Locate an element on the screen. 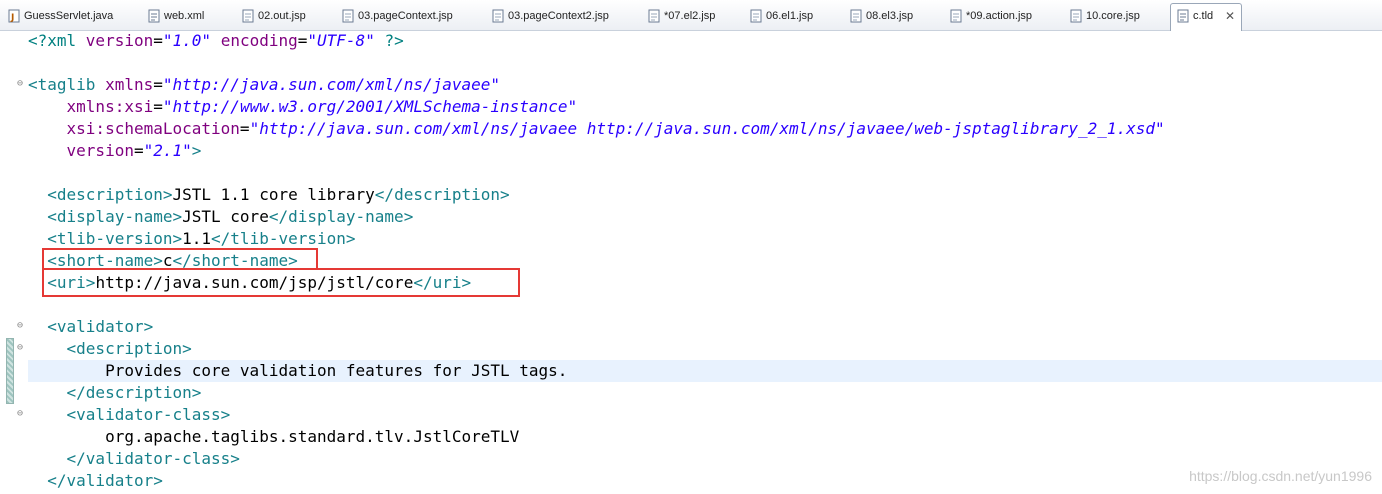 Image resolution: width=1382 pixels, height=494 pixels. svg-text: J is located at coordinates (12, 18).